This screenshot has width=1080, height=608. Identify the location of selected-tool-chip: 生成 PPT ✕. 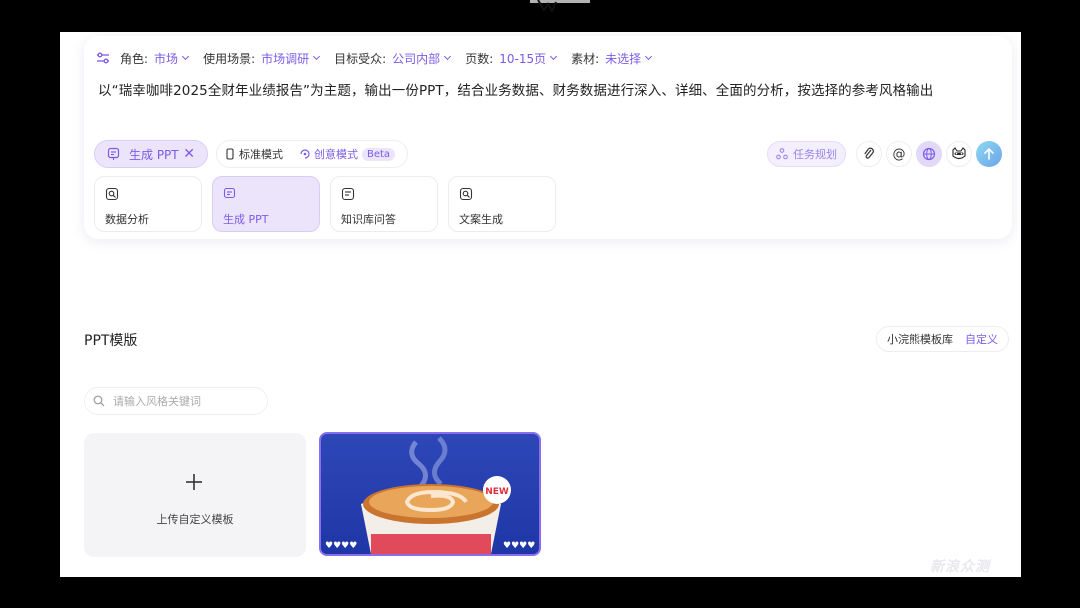
(151, 154).